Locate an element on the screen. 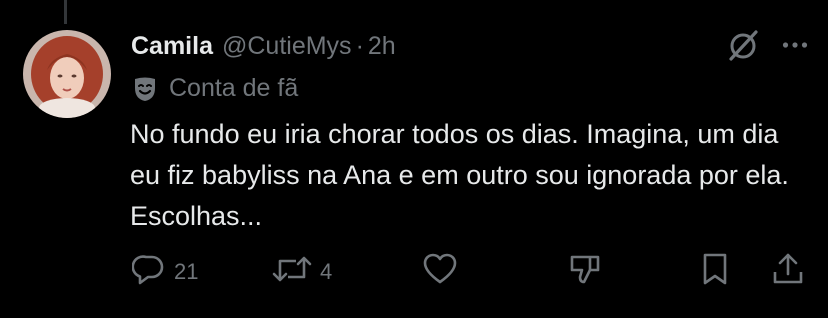 The height and width of the screenshot is (318, 828). dislike-button is located at coordinates (585, 272).